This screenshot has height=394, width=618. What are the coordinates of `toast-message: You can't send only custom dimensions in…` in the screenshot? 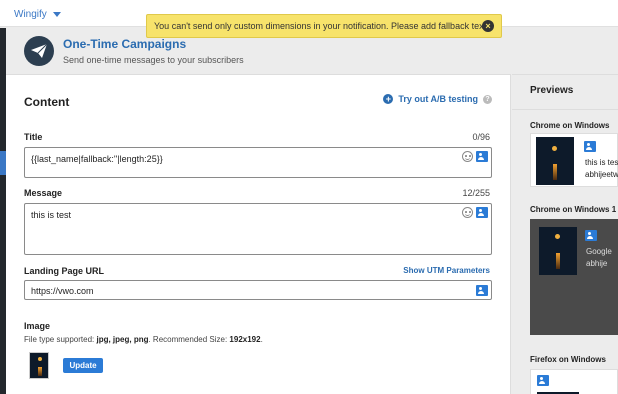 It's located at (321, 26).